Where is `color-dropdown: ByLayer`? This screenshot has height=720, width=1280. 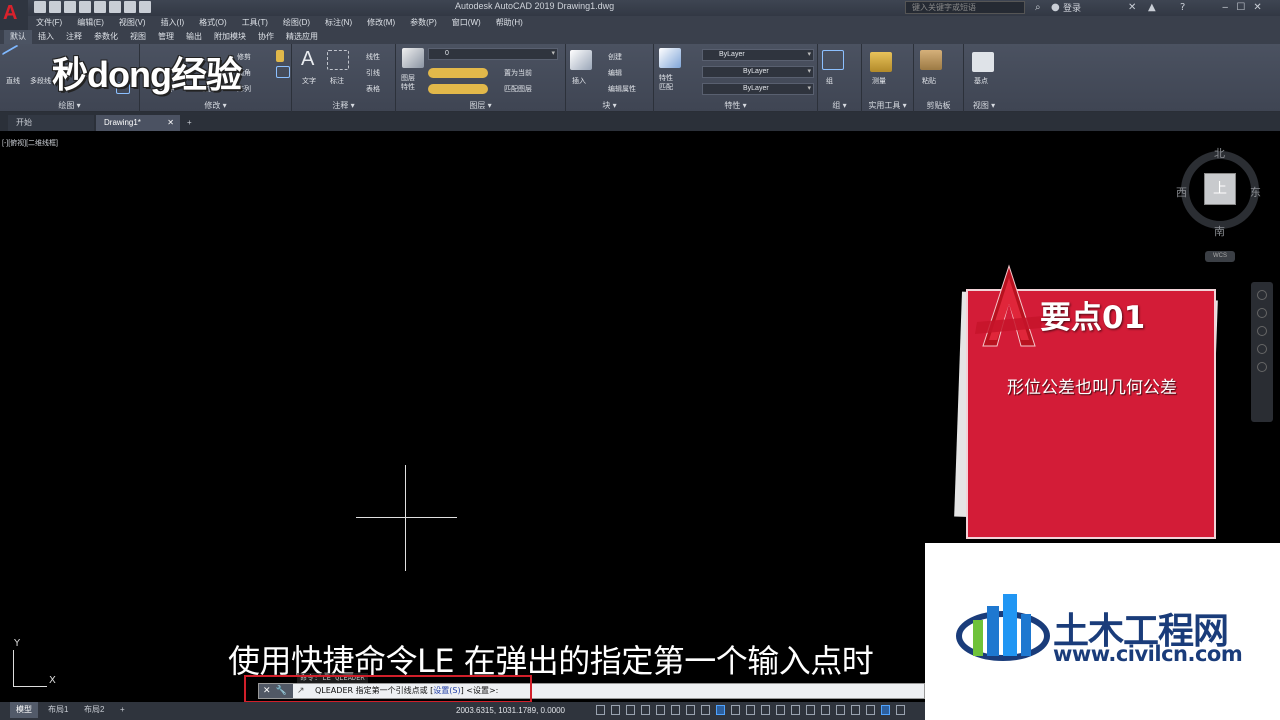
color-dropdown: ByLayer is located at coordinates (758, 55).